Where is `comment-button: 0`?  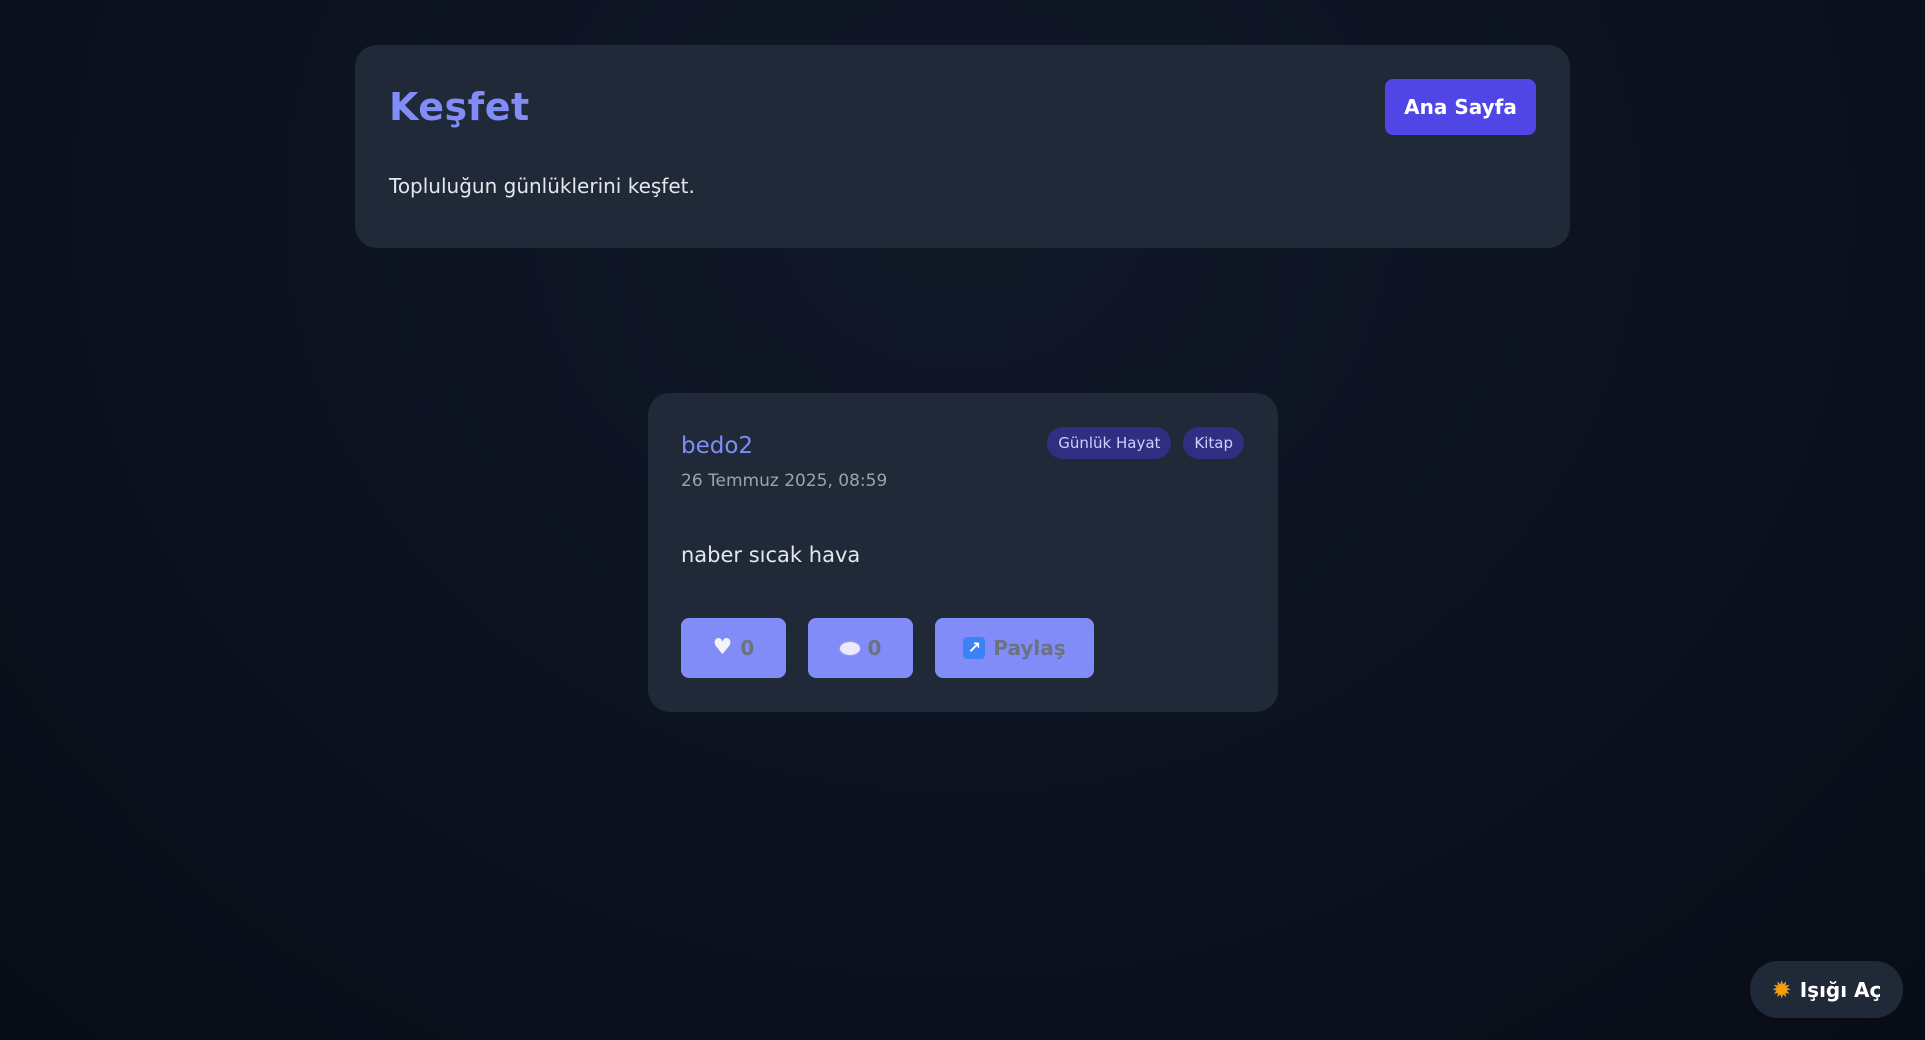 comment-button: 0 is located at coordinates (860, 648).